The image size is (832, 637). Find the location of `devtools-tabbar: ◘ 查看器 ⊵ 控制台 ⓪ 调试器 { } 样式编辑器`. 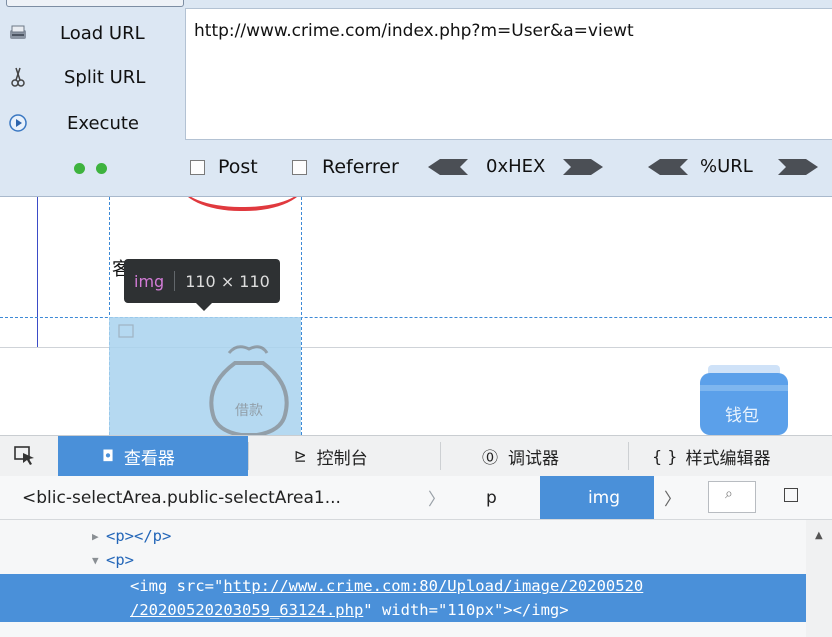

devtools-tabbar: ◘ 查看器 ⊵ 控制台 ⓪ 调试器 { } 样式编辑器 is located at coordinates (416, 456).